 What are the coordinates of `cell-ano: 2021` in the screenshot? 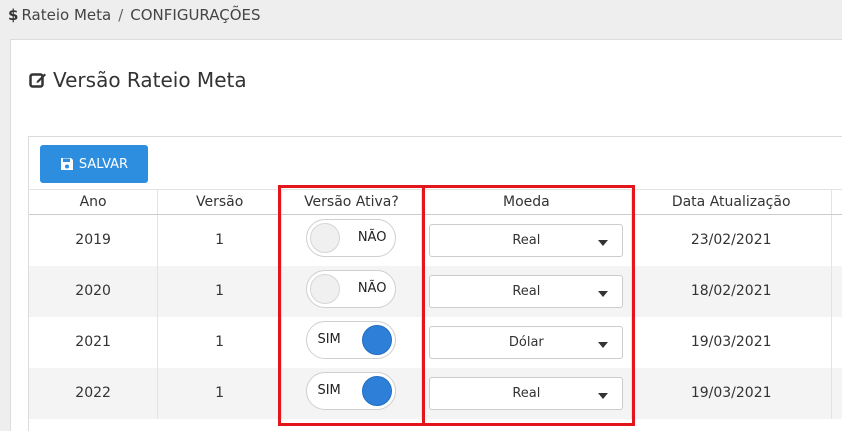 It's located at (94, 342).